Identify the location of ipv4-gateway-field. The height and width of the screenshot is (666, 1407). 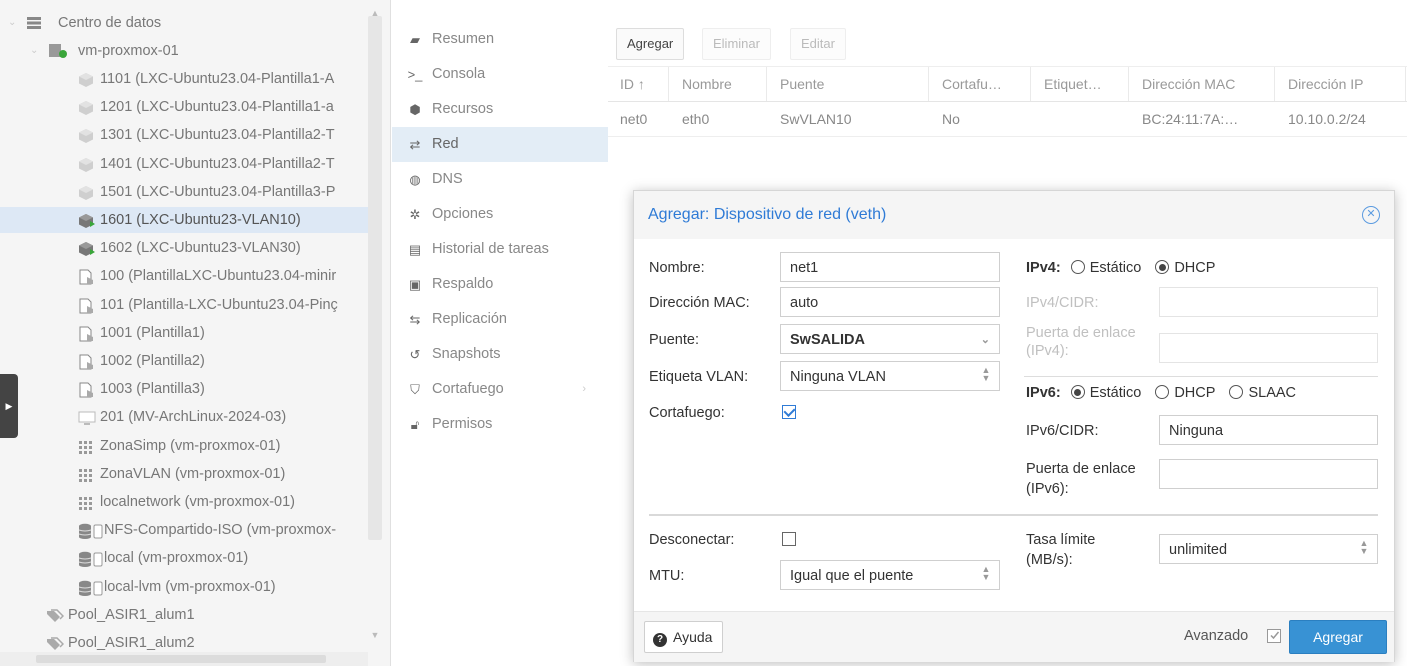
(1268, 348).